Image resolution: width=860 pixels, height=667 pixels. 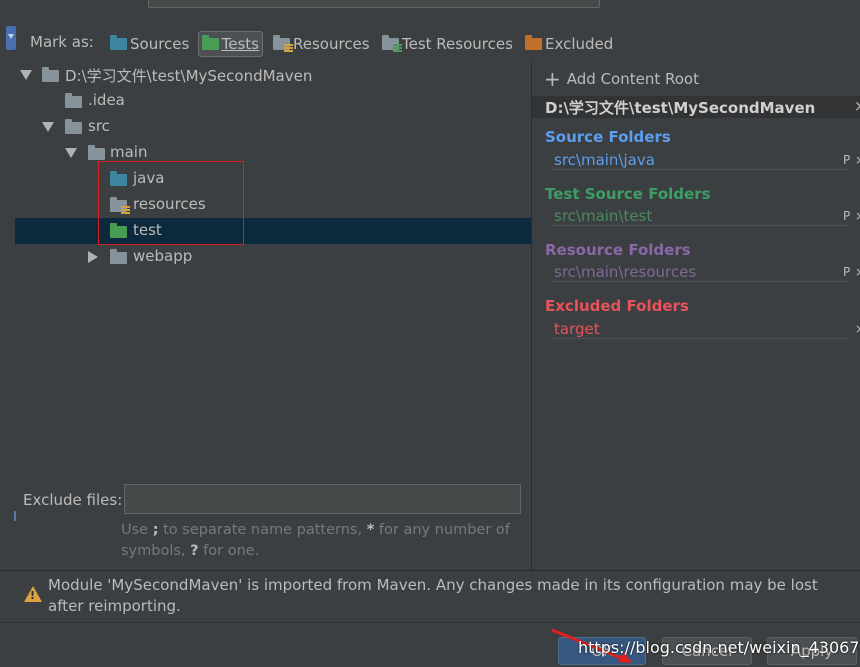 I want to click on hint-symbol: ;, so click(x=155, y=530).